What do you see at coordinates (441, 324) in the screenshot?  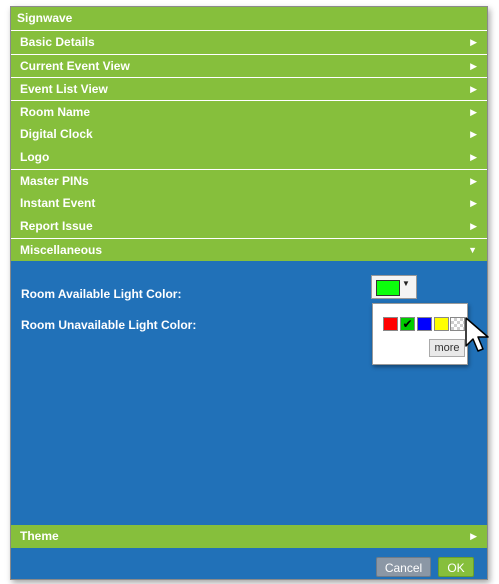 I see `color-chip-yellow` at bounding box center [441, 324].